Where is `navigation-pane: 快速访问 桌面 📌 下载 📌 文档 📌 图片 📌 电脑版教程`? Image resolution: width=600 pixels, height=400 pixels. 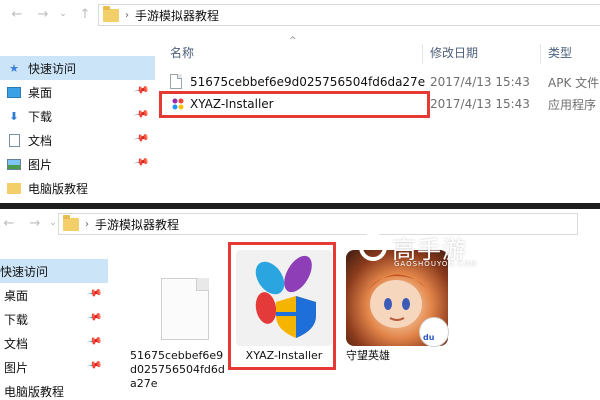 navigation-pane: 快速访问 桌面 📌 下载 📌 文档 📌 图片 📌 电脑版教程 is located at coordinates (54, 329).